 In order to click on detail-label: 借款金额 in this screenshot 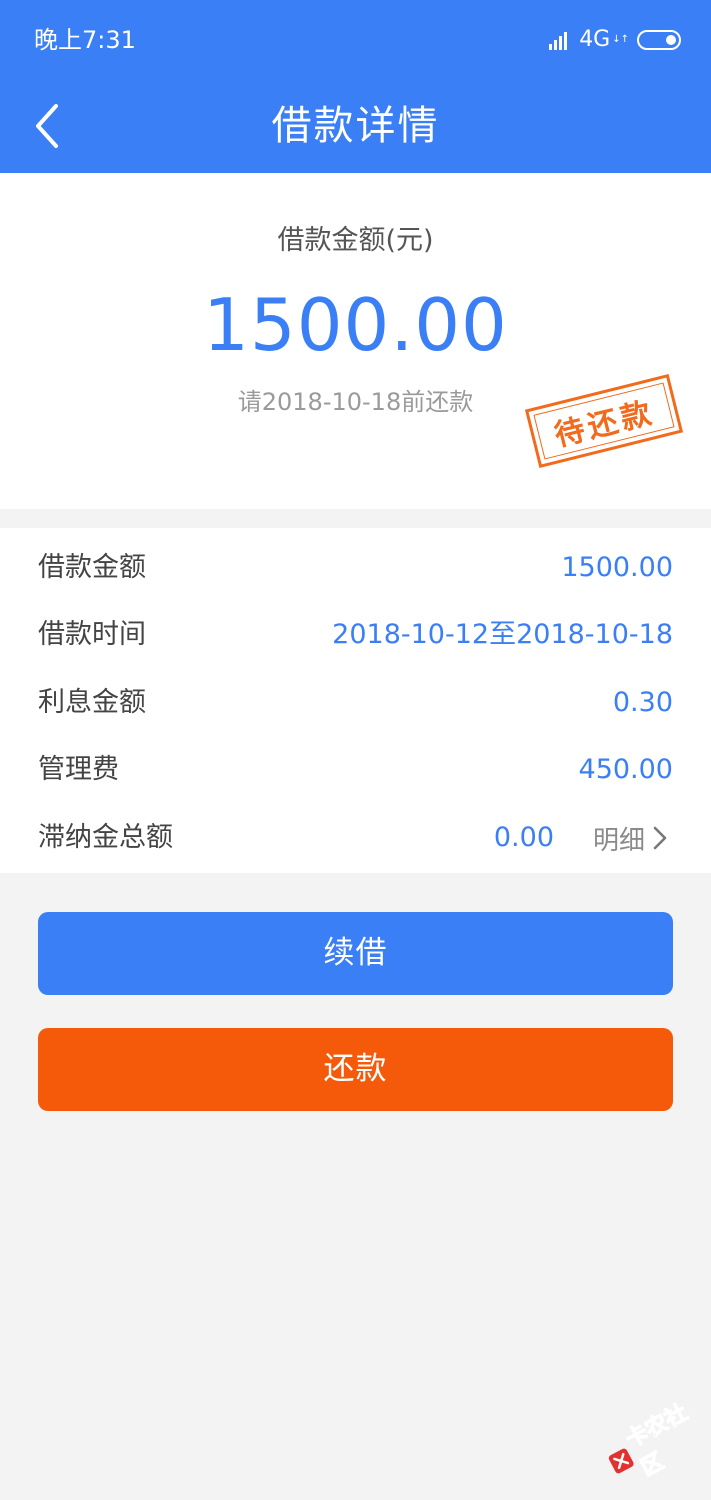, I will do `click(92, 567)`.